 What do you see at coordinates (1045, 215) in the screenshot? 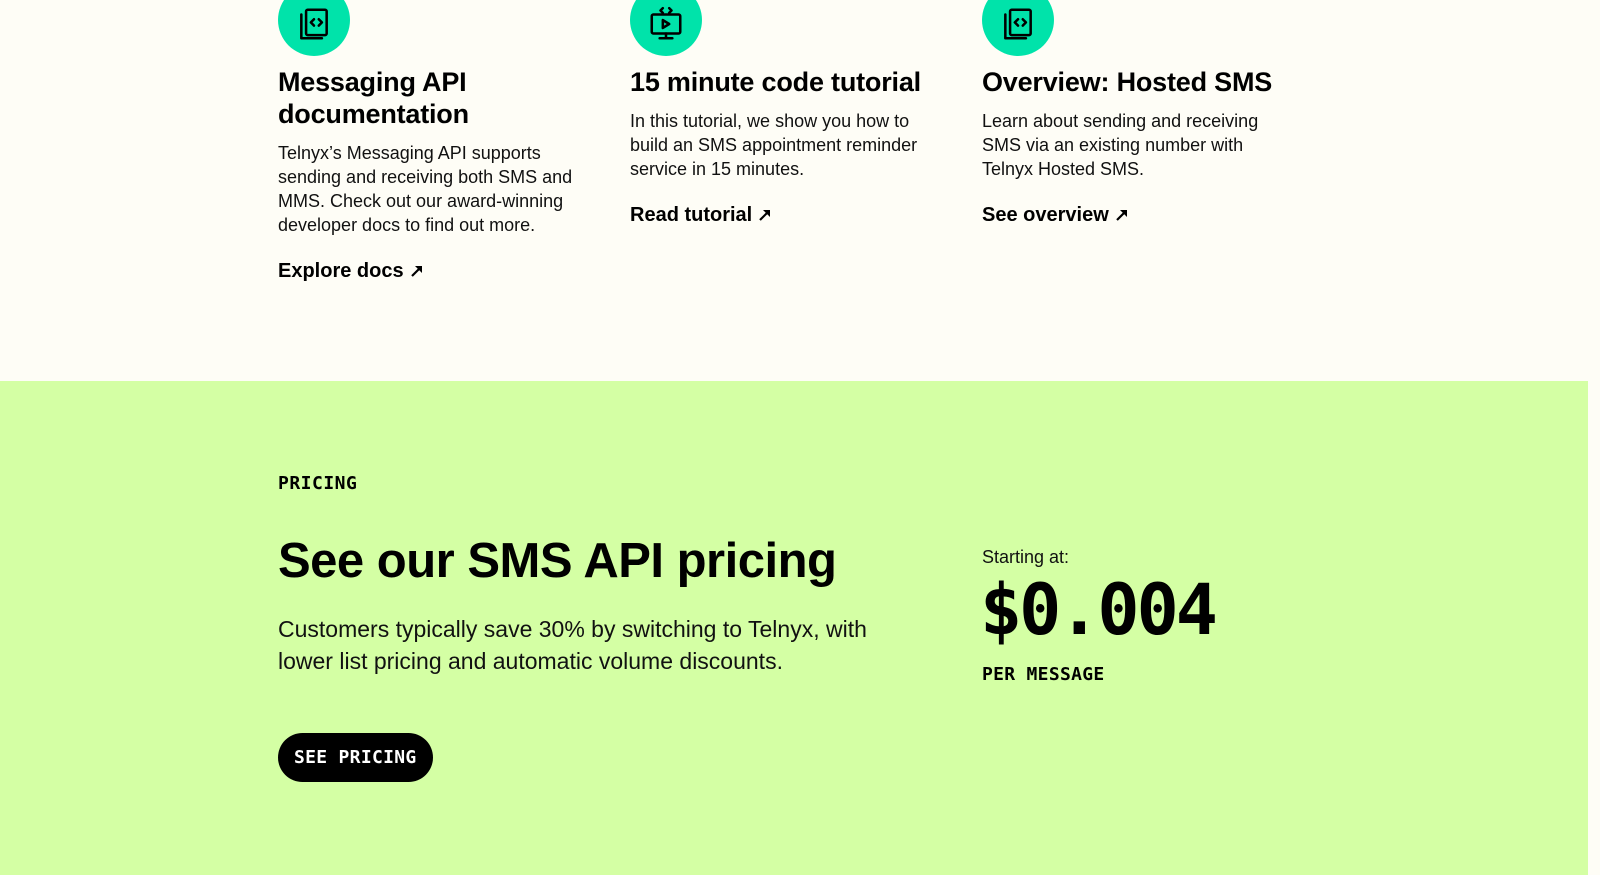
I see `link-label: See overview` at bounding box center [1045, 215].